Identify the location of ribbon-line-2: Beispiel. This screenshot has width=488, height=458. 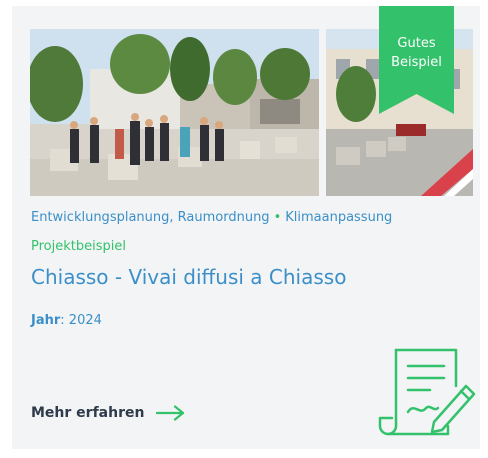
(416, 62).